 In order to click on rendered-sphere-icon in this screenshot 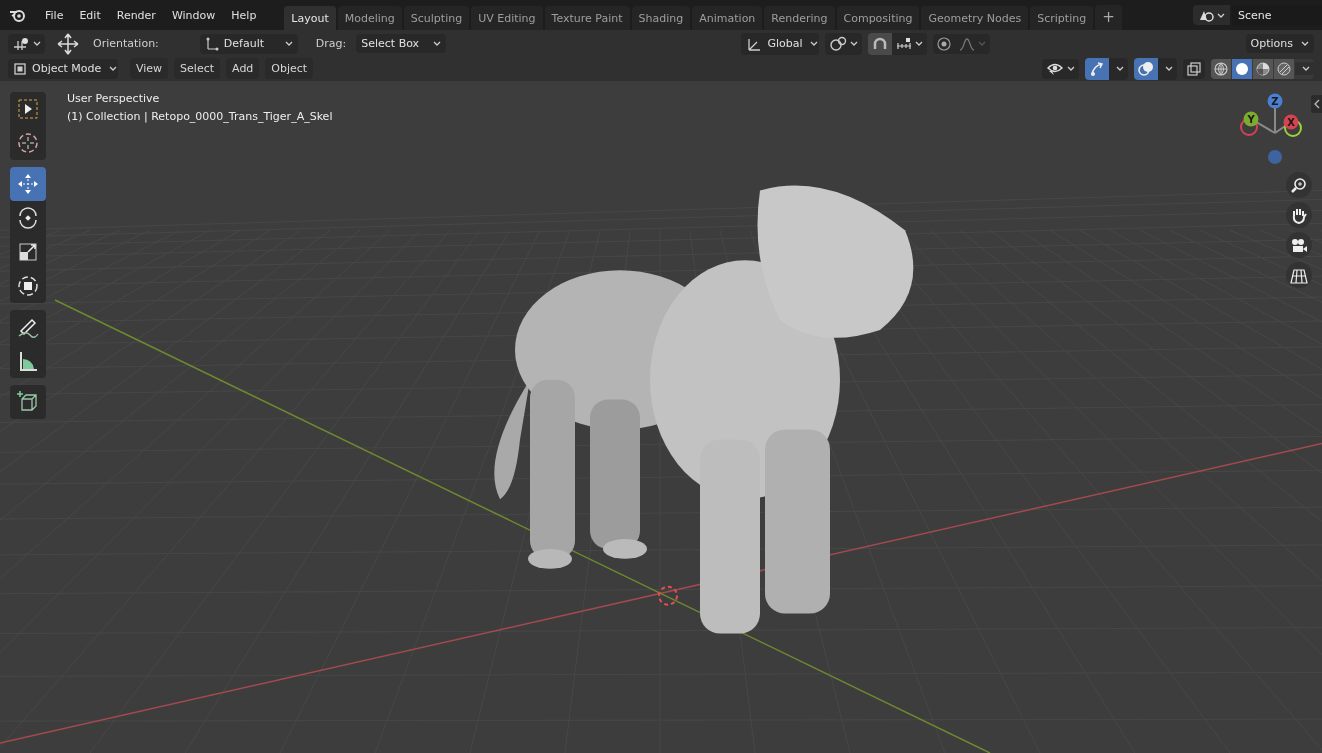, I will do `click(1284, 68)`.